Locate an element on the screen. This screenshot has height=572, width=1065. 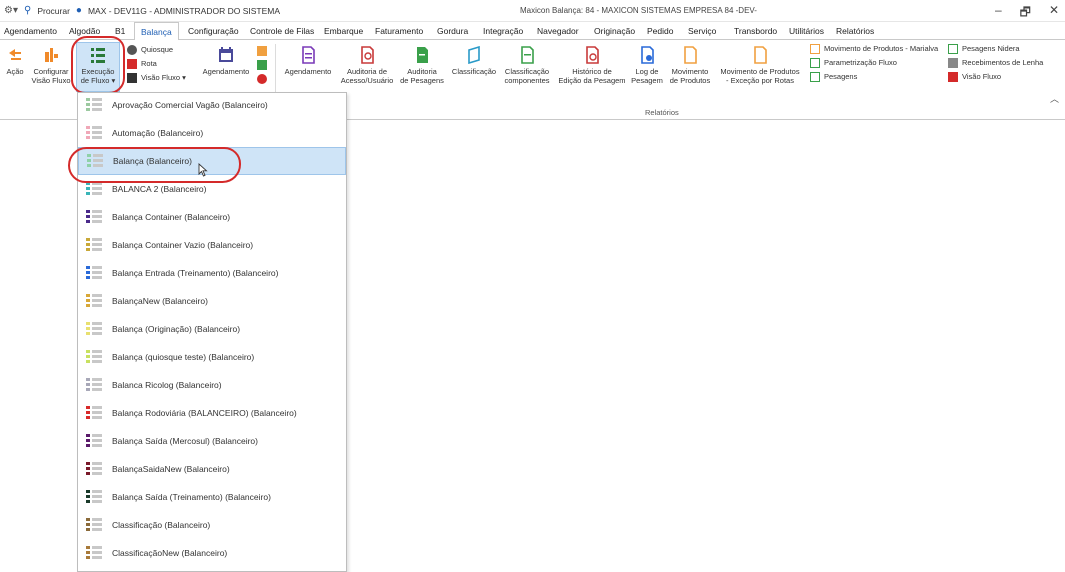
app-menu-icon: ⚙▾ is located at coordinates (11, 10).